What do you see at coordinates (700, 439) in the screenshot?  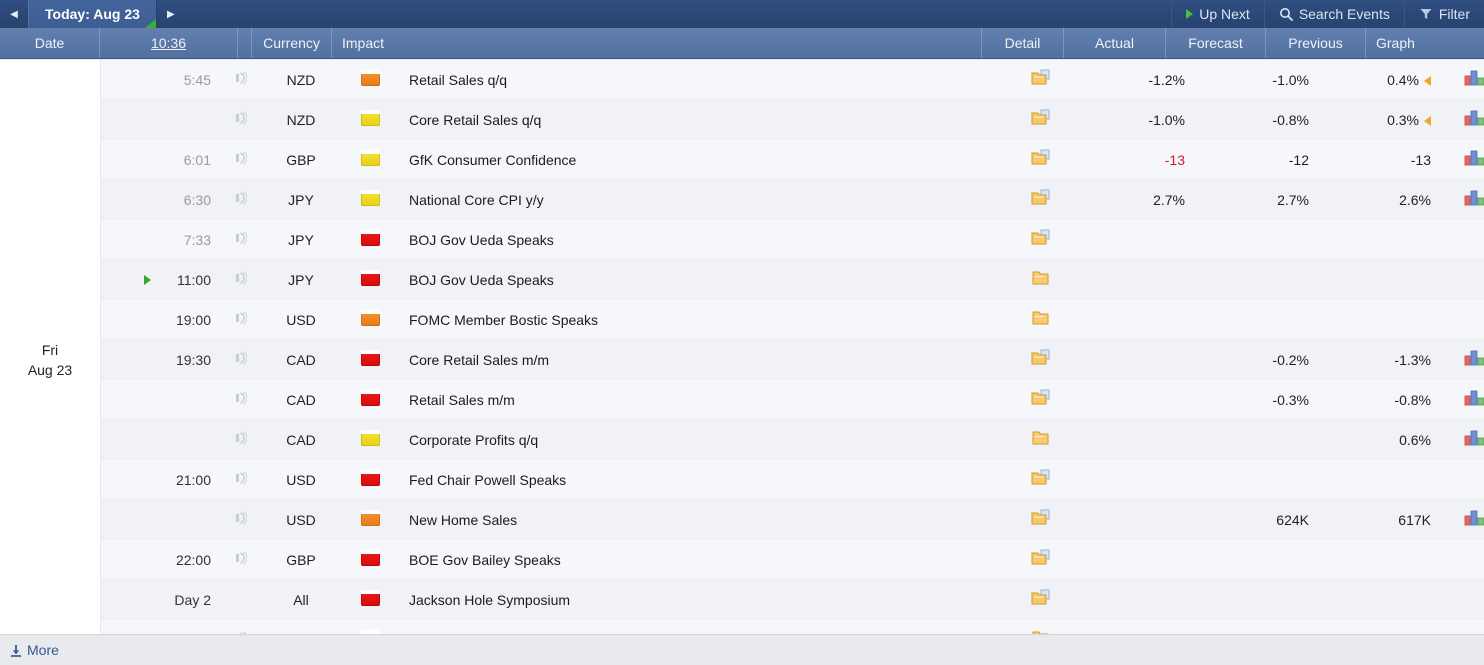 I see `event-title: Corporate Profits q/q` at bounding box center [700, 439].